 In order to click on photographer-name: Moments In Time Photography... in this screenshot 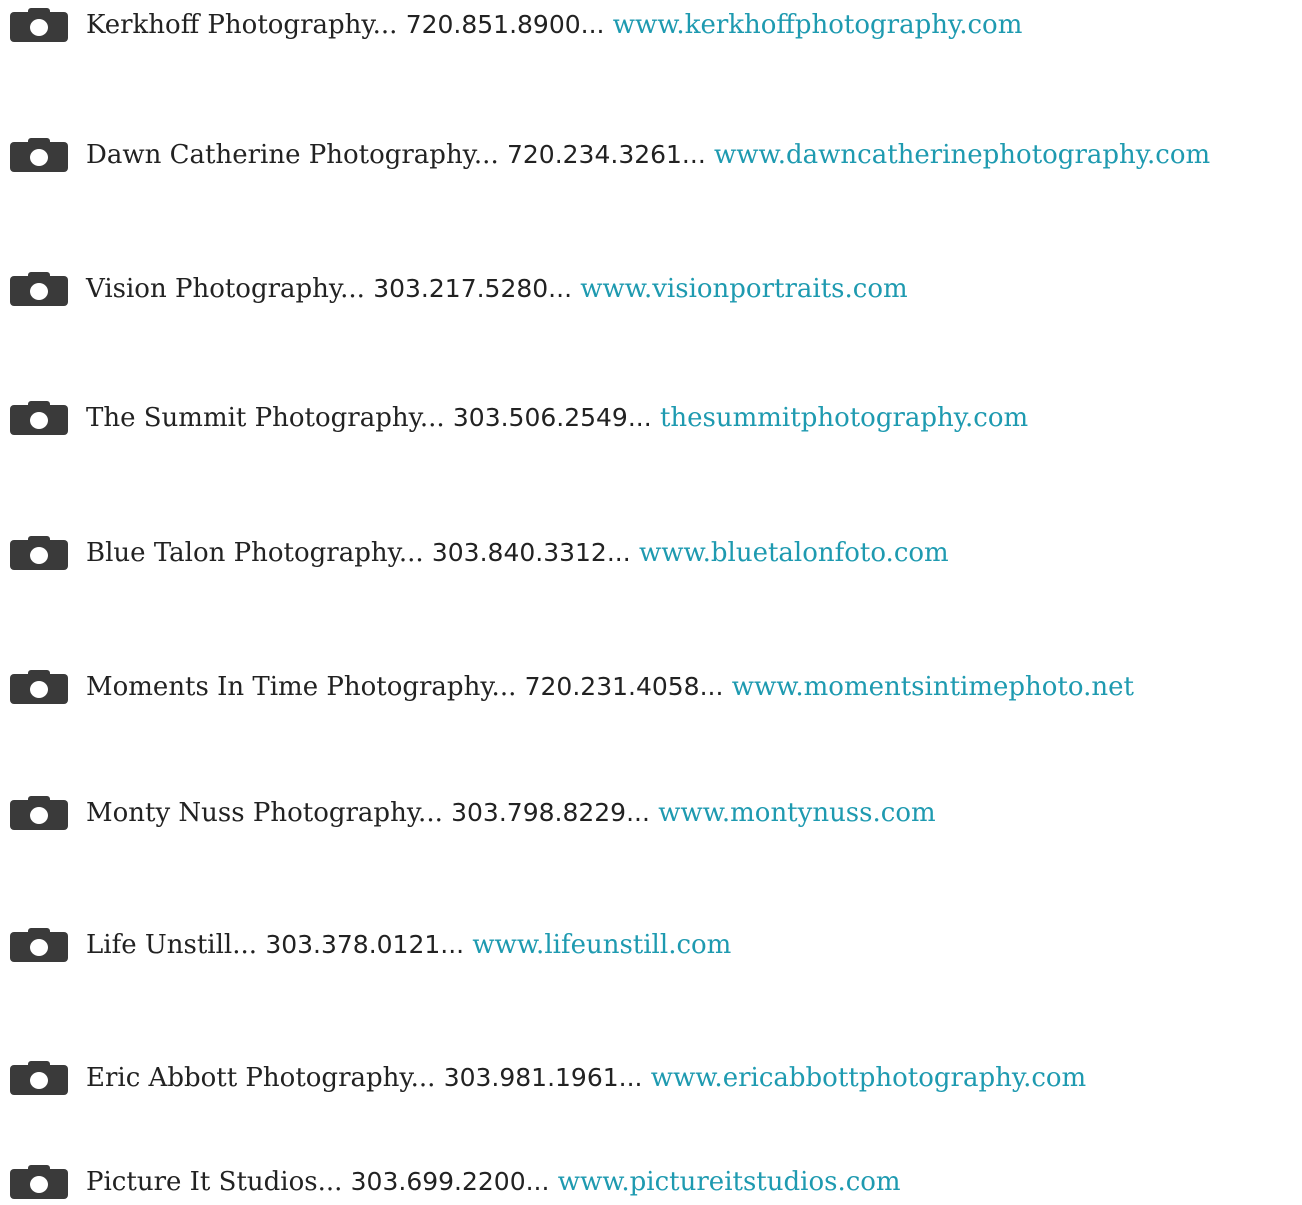, I will do `click(301, 687)`.